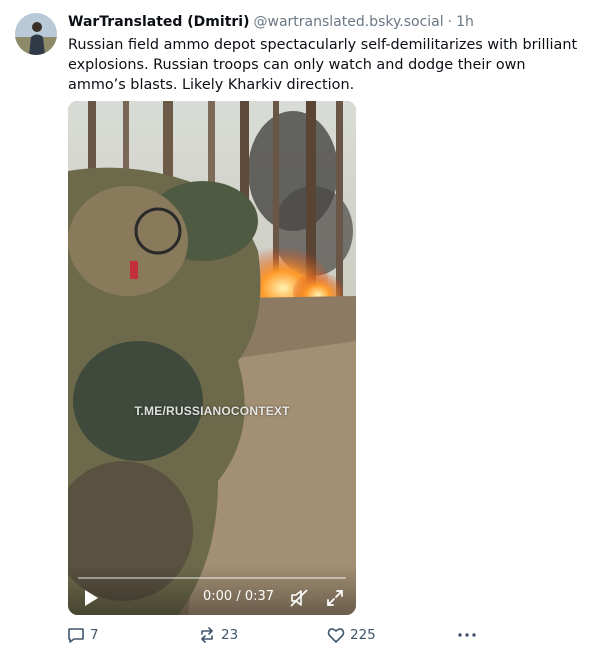  I want to click on fullscreen-icon, so click(335, 598).